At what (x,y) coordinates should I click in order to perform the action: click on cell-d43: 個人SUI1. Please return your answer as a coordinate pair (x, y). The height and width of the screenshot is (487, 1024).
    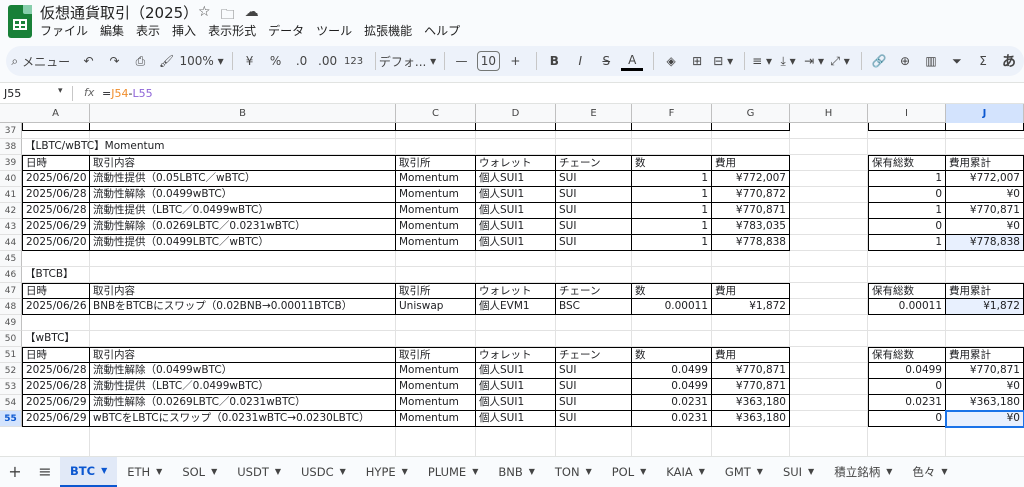
    Looking at the image, I should click on (516, 227).